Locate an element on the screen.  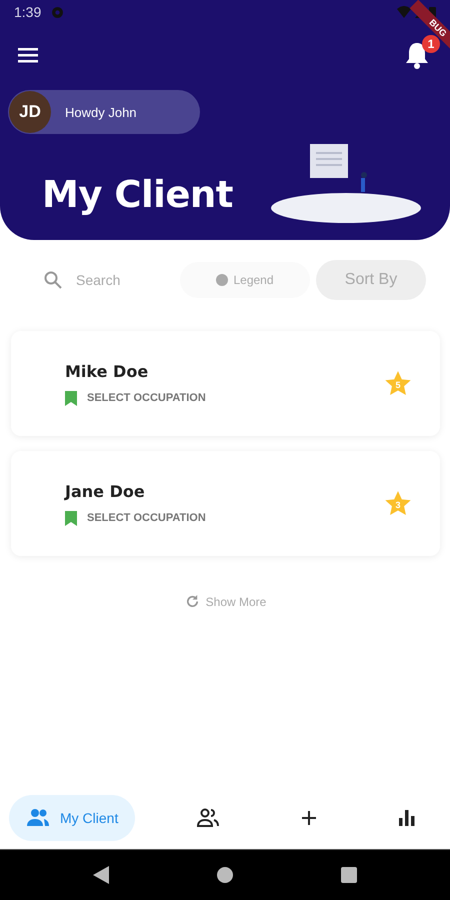
wifi-icon is located at coordinates (404, 12).